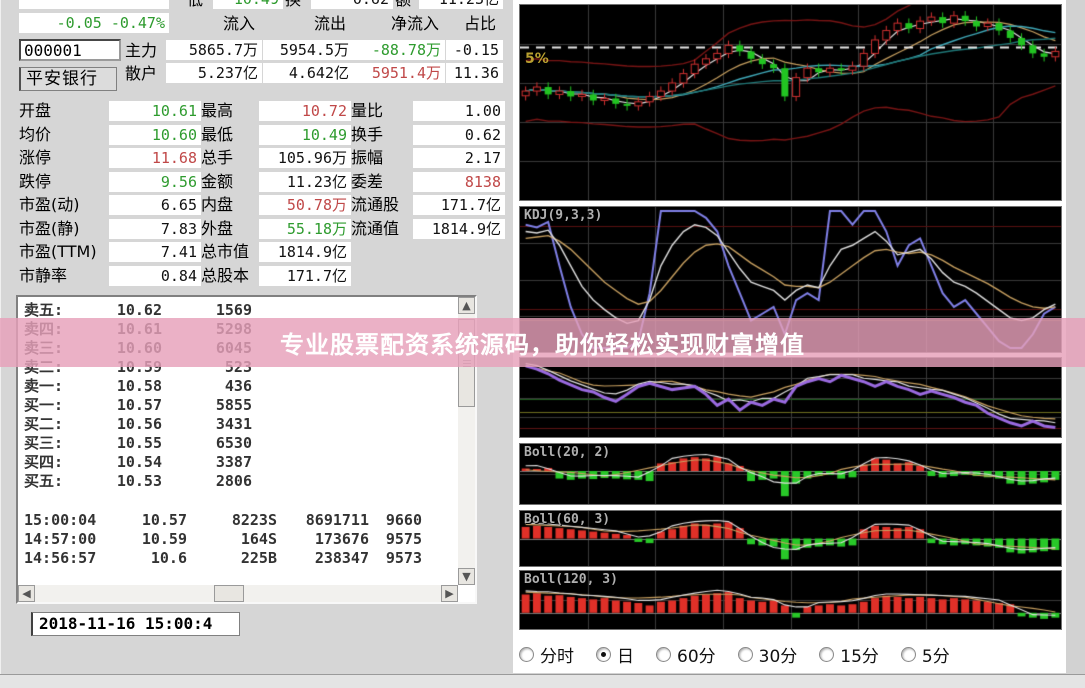 Image resolution: width=1085 pixels, height=688 pixels. What do you see at coordinates (341, 558) in the screenshot?
I see `cell: 238347` at bounding box center [341, 558].